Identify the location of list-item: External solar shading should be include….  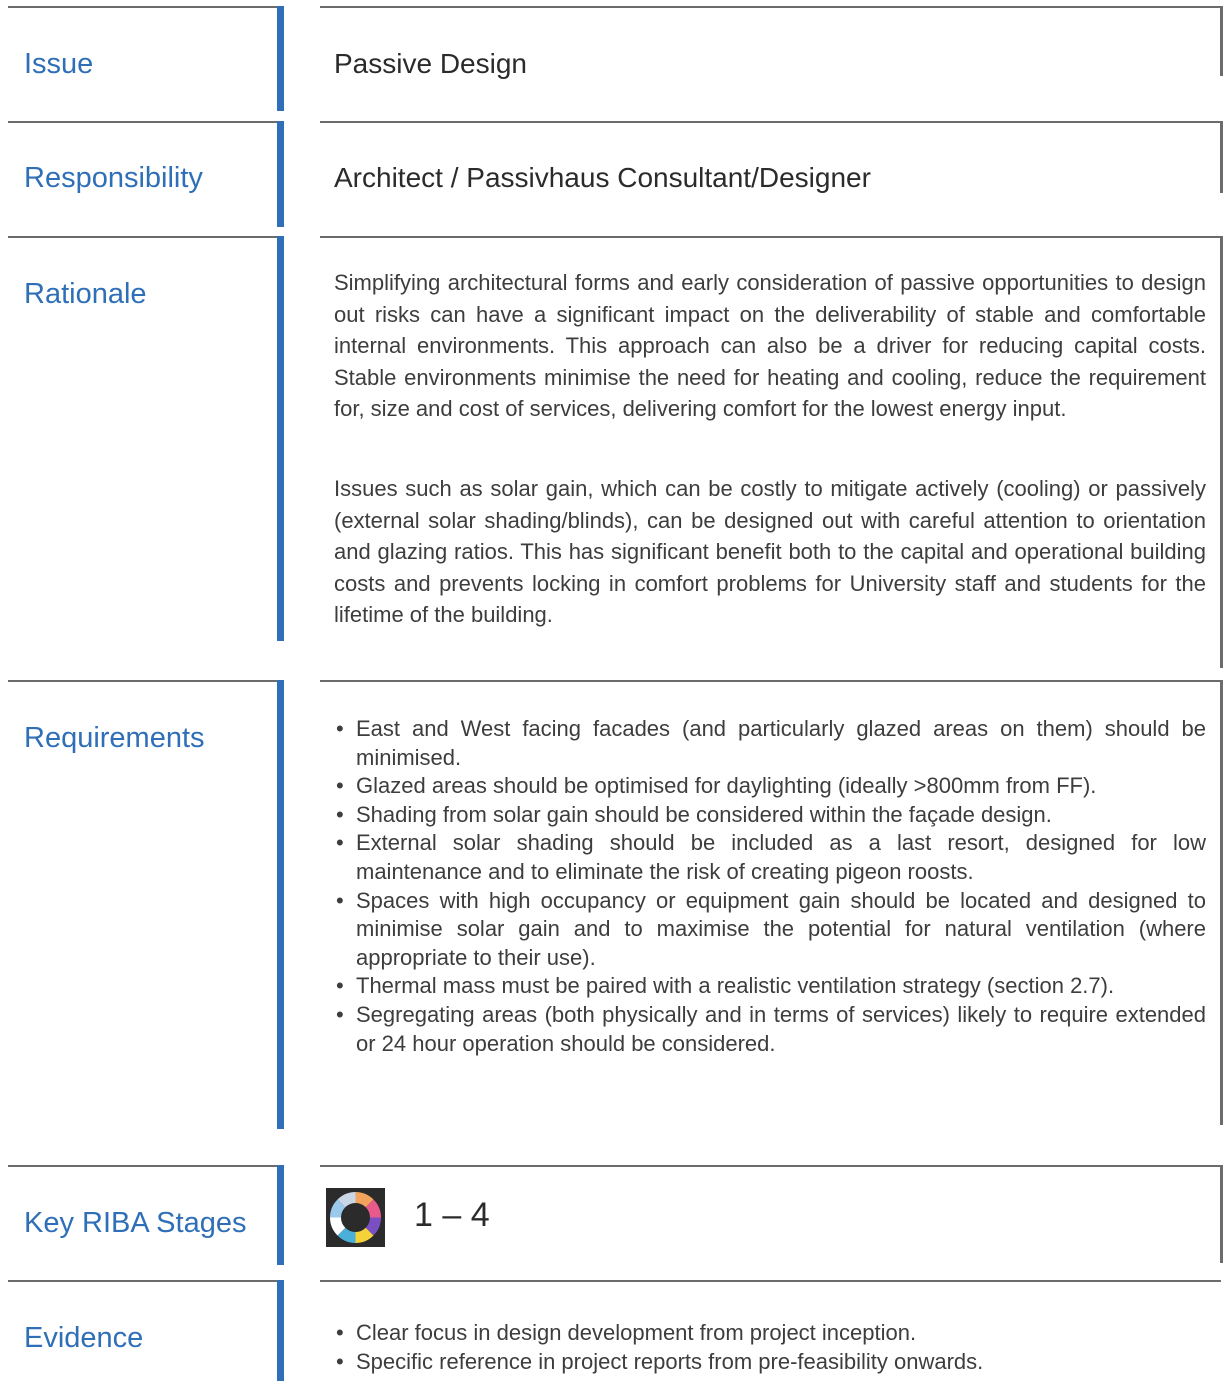
(770, 857).